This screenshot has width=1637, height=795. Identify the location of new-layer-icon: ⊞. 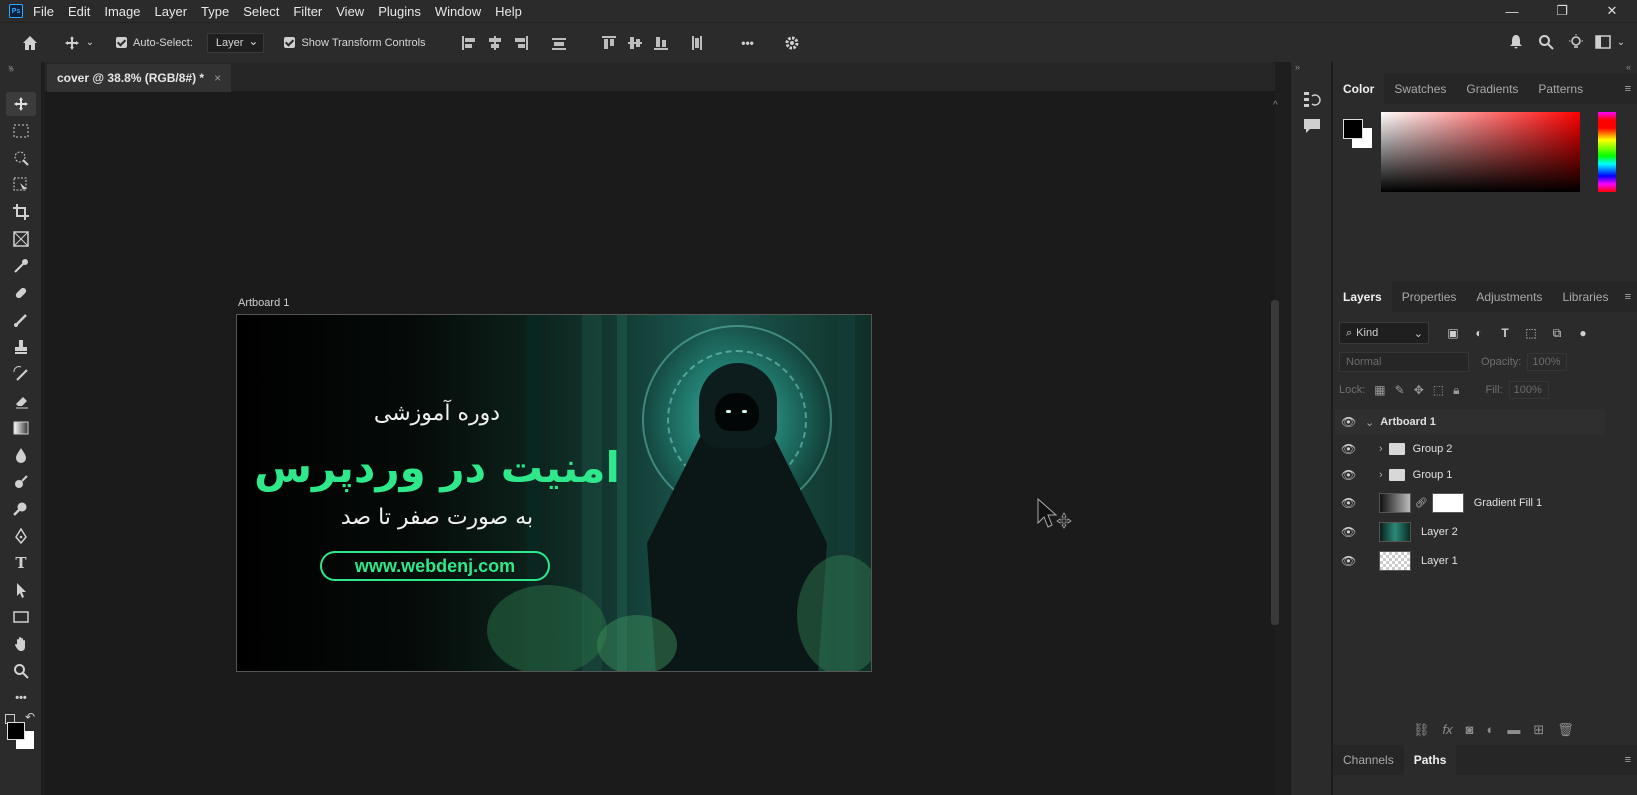
(1538, 730).